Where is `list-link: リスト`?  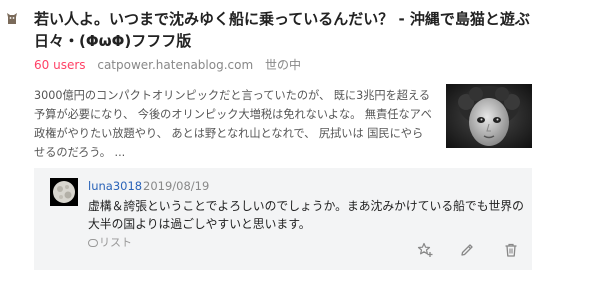
list-link: リスト is located at coordinates (110, 243).